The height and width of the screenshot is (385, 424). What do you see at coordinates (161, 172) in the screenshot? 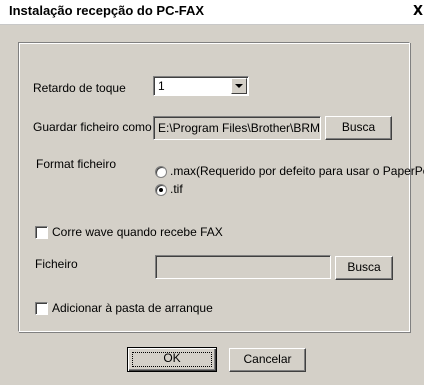
I see `format-max-radio` at bounding box center [161, 172].